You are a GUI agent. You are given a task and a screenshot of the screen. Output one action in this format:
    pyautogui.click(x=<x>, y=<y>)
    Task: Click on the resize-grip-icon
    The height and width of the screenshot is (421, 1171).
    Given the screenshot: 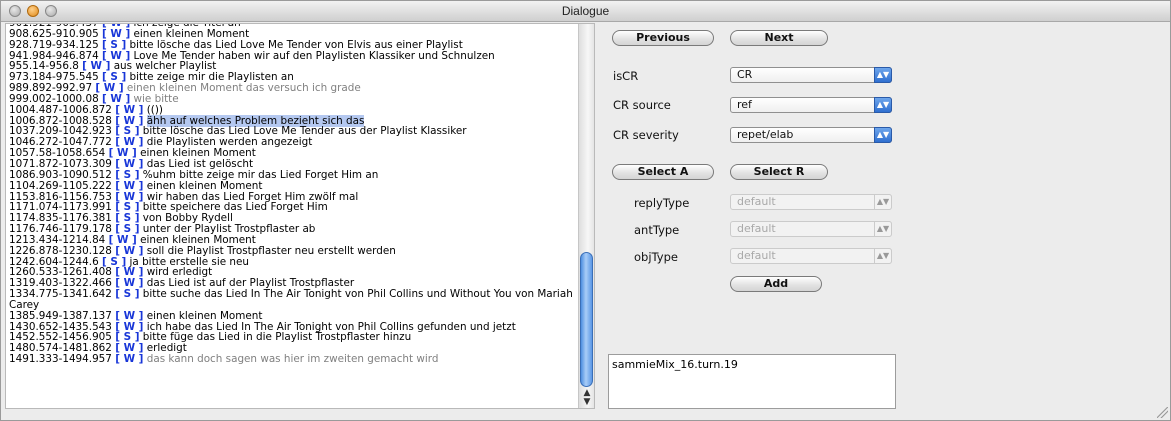 What is the action you would take?
    pyautogui.click(x=1162, y=412)
    